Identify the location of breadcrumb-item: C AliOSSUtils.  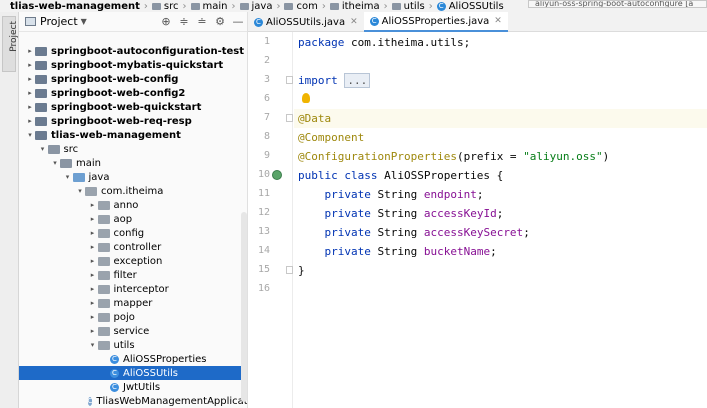
(470, 6).